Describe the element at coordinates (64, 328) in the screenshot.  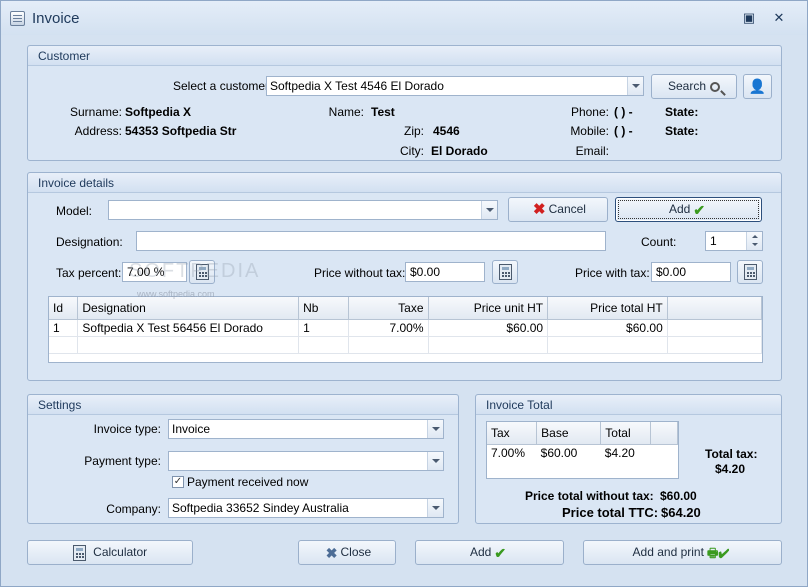
I see `cell-id: 1` at that location.